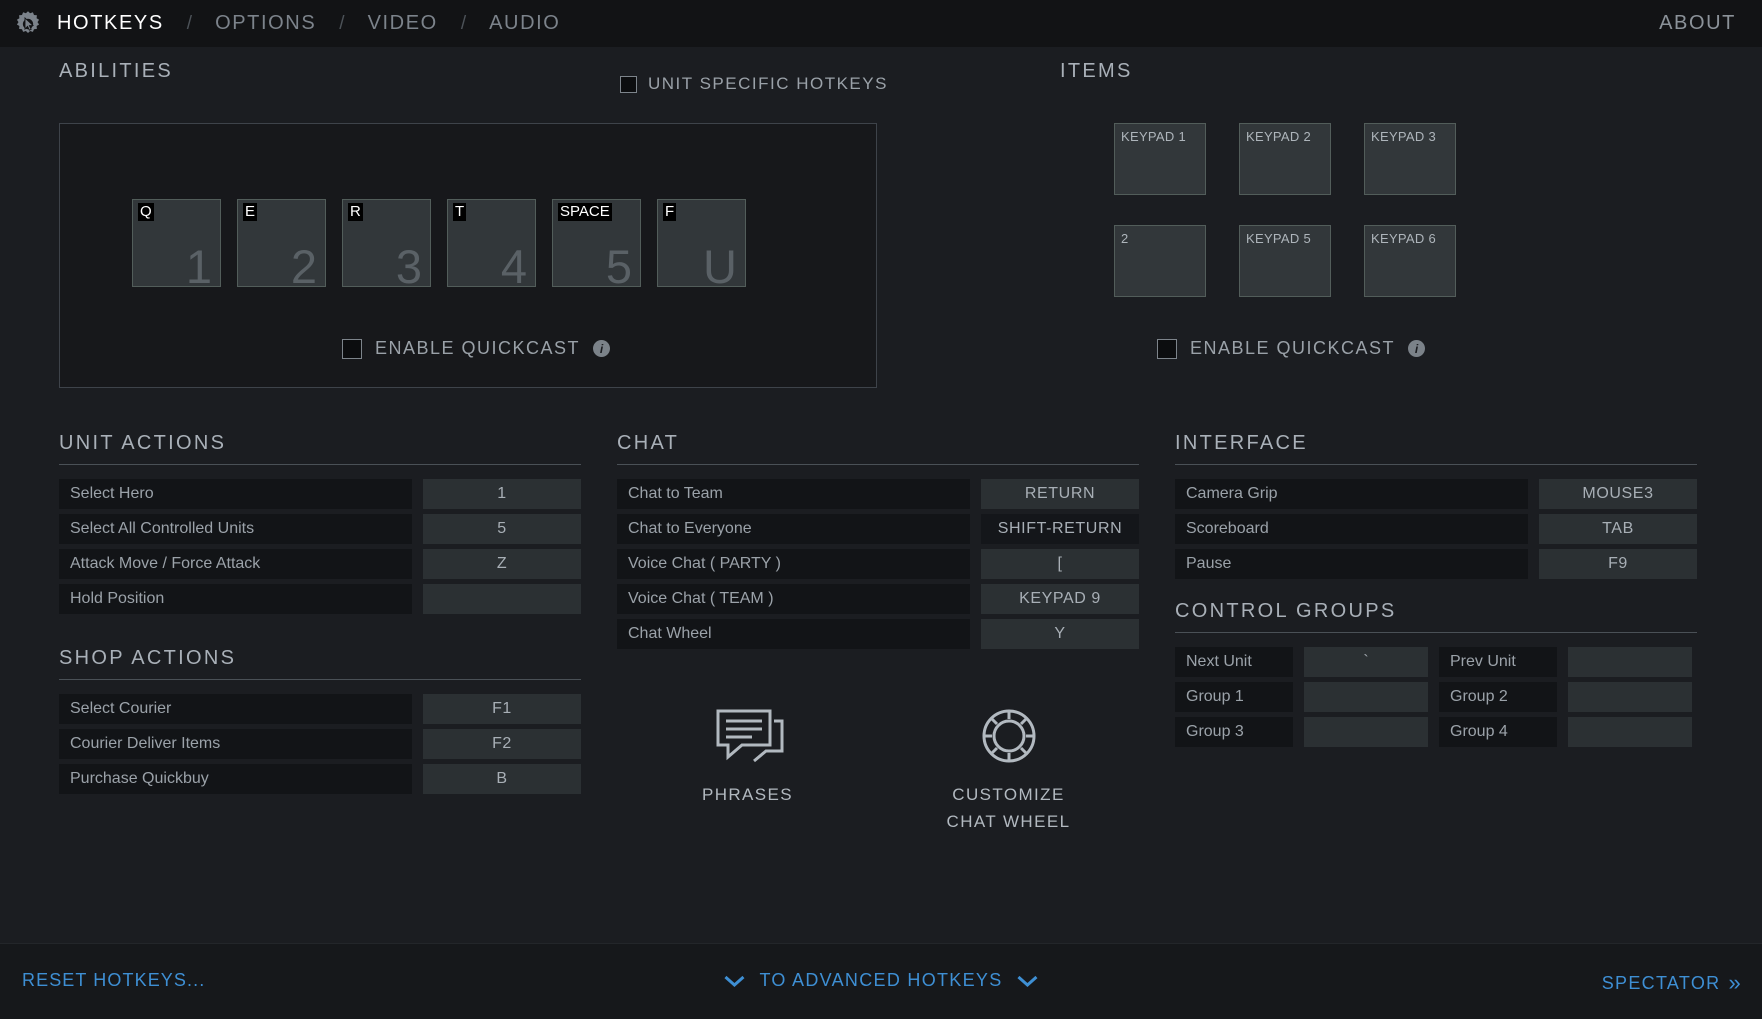  What do you see at coordinates (491, 244) in the screenshot?
I see `ability-slot: T 4` at bounding box center [491, 244].